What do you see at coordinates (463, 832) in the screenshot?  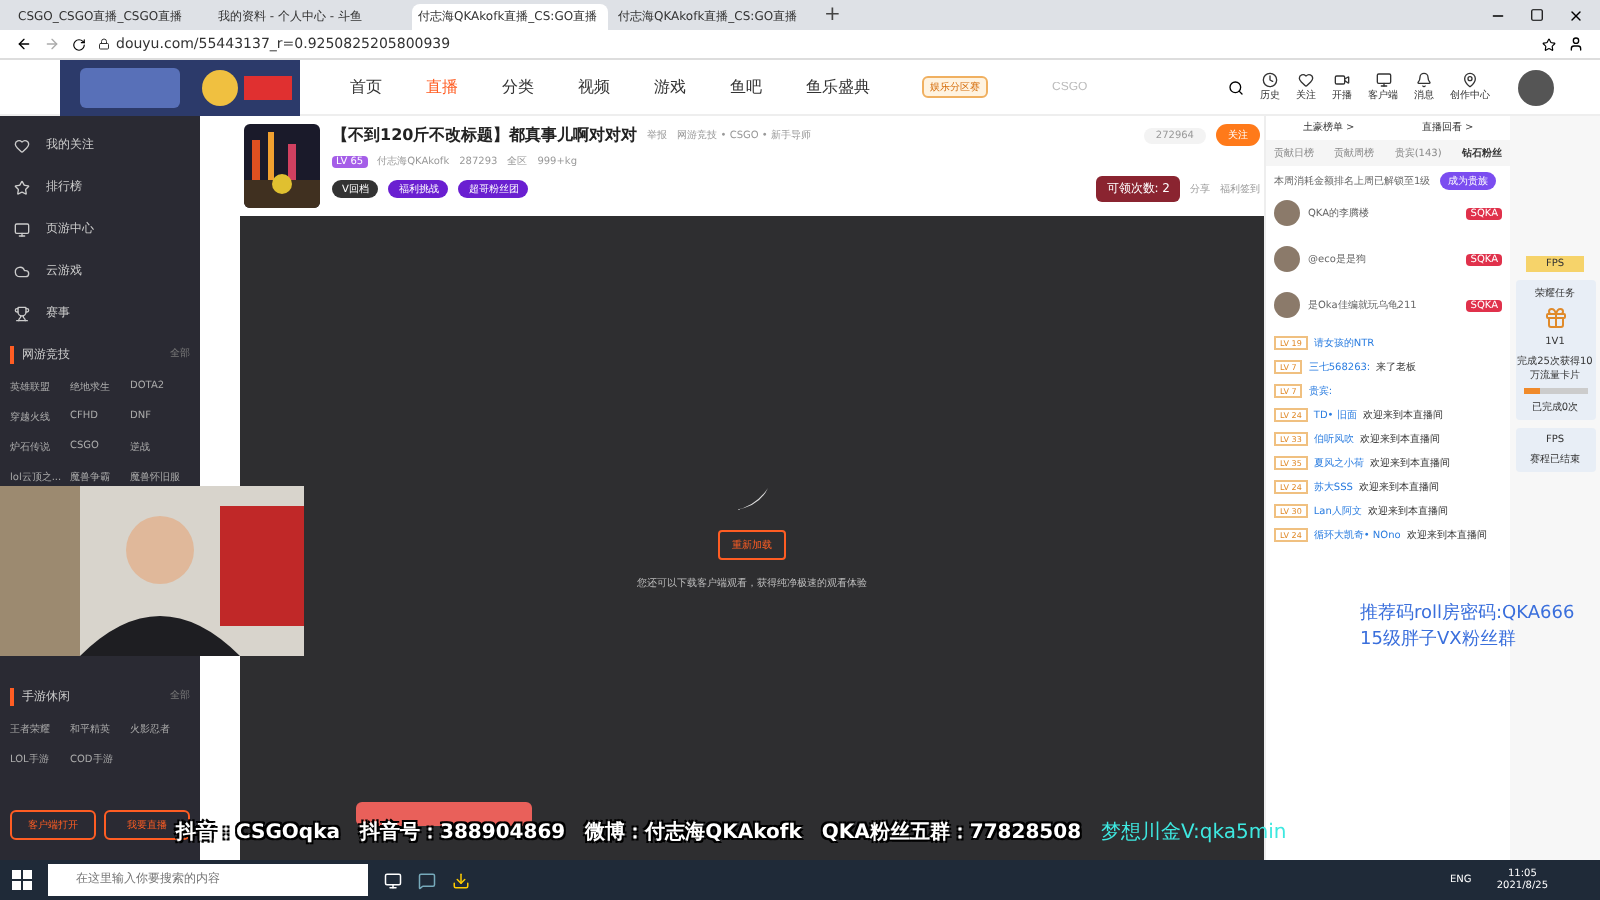 I see `overlay-text: 抖音号：388904869` at bounding box center [463, 832].